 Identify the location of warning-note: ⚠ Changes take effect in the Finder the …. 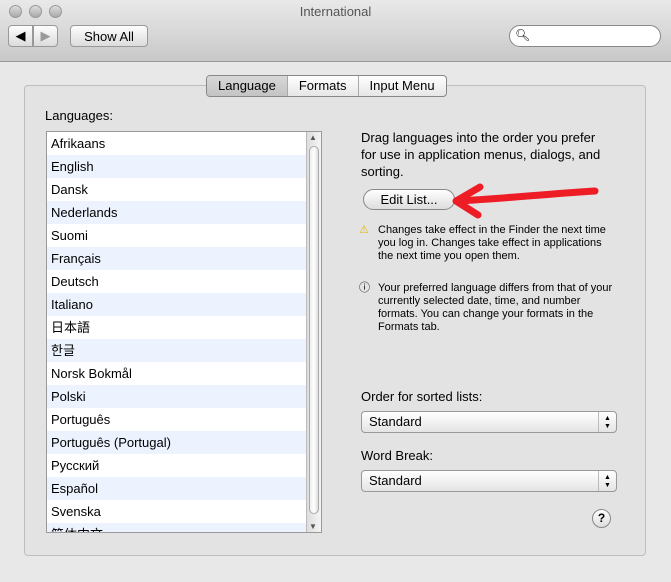
(489, 243).